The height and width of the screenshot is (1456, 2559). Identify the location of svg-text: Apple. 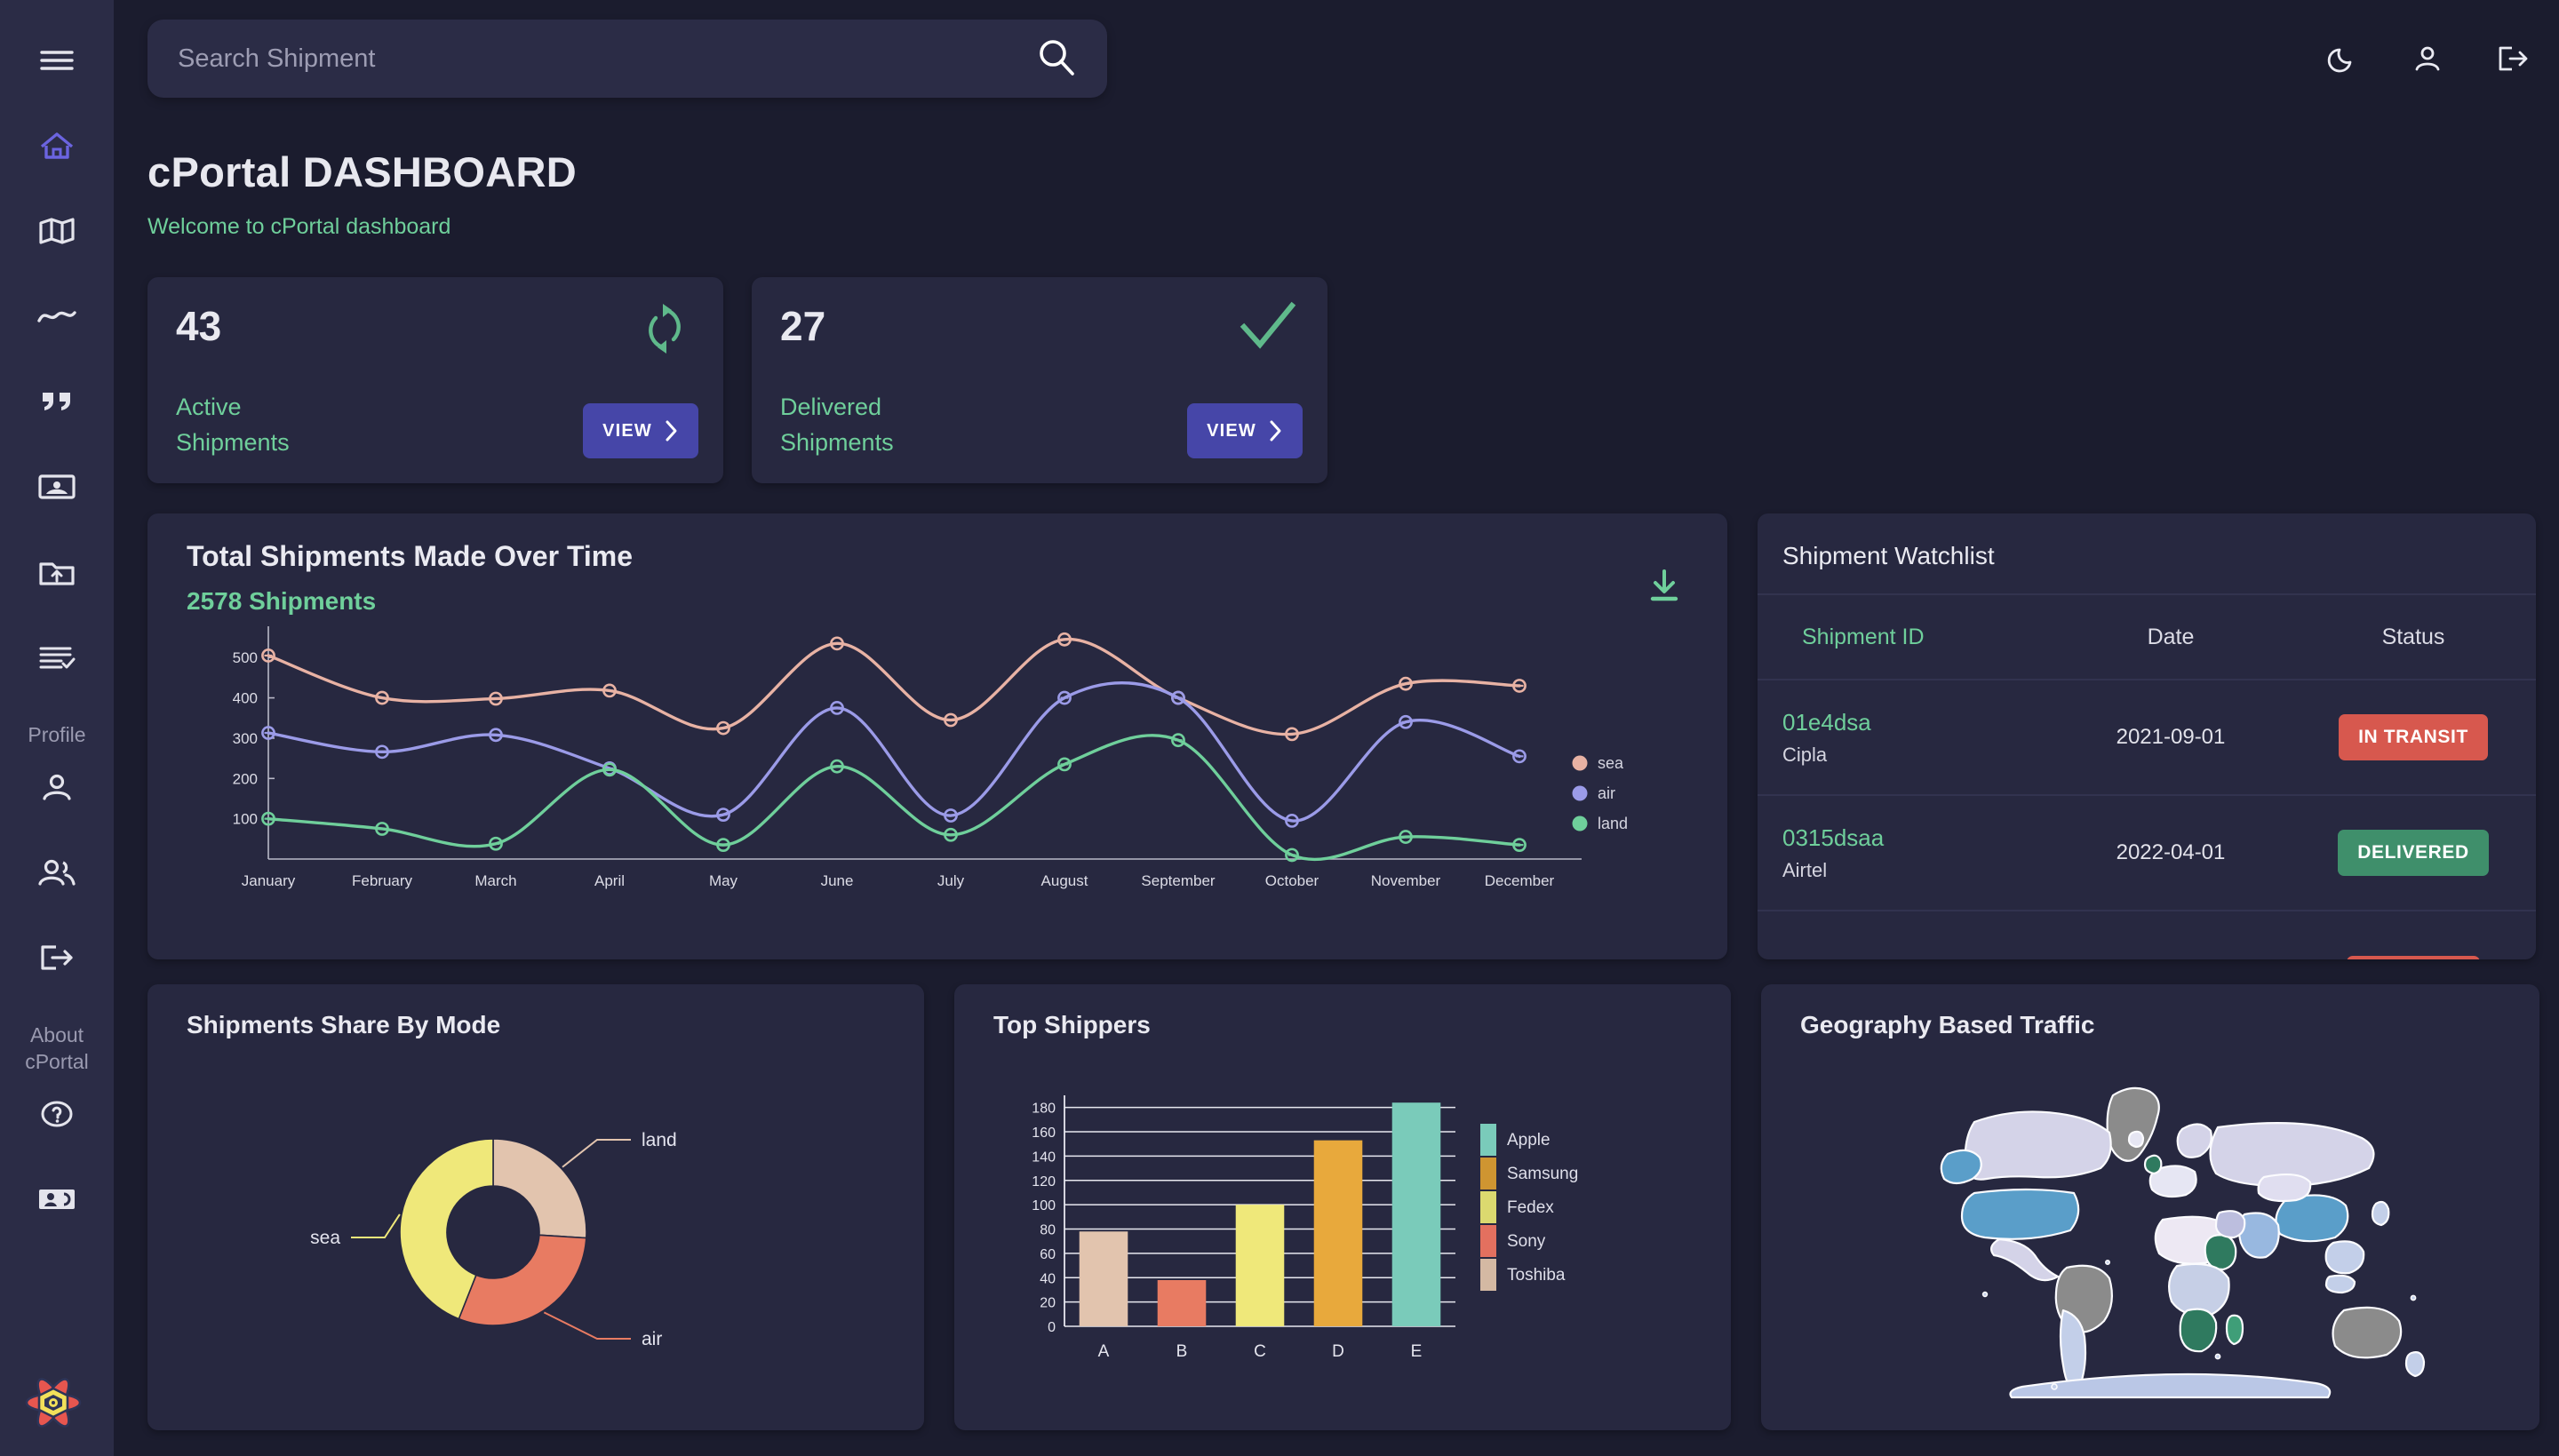
(1529, 1140).